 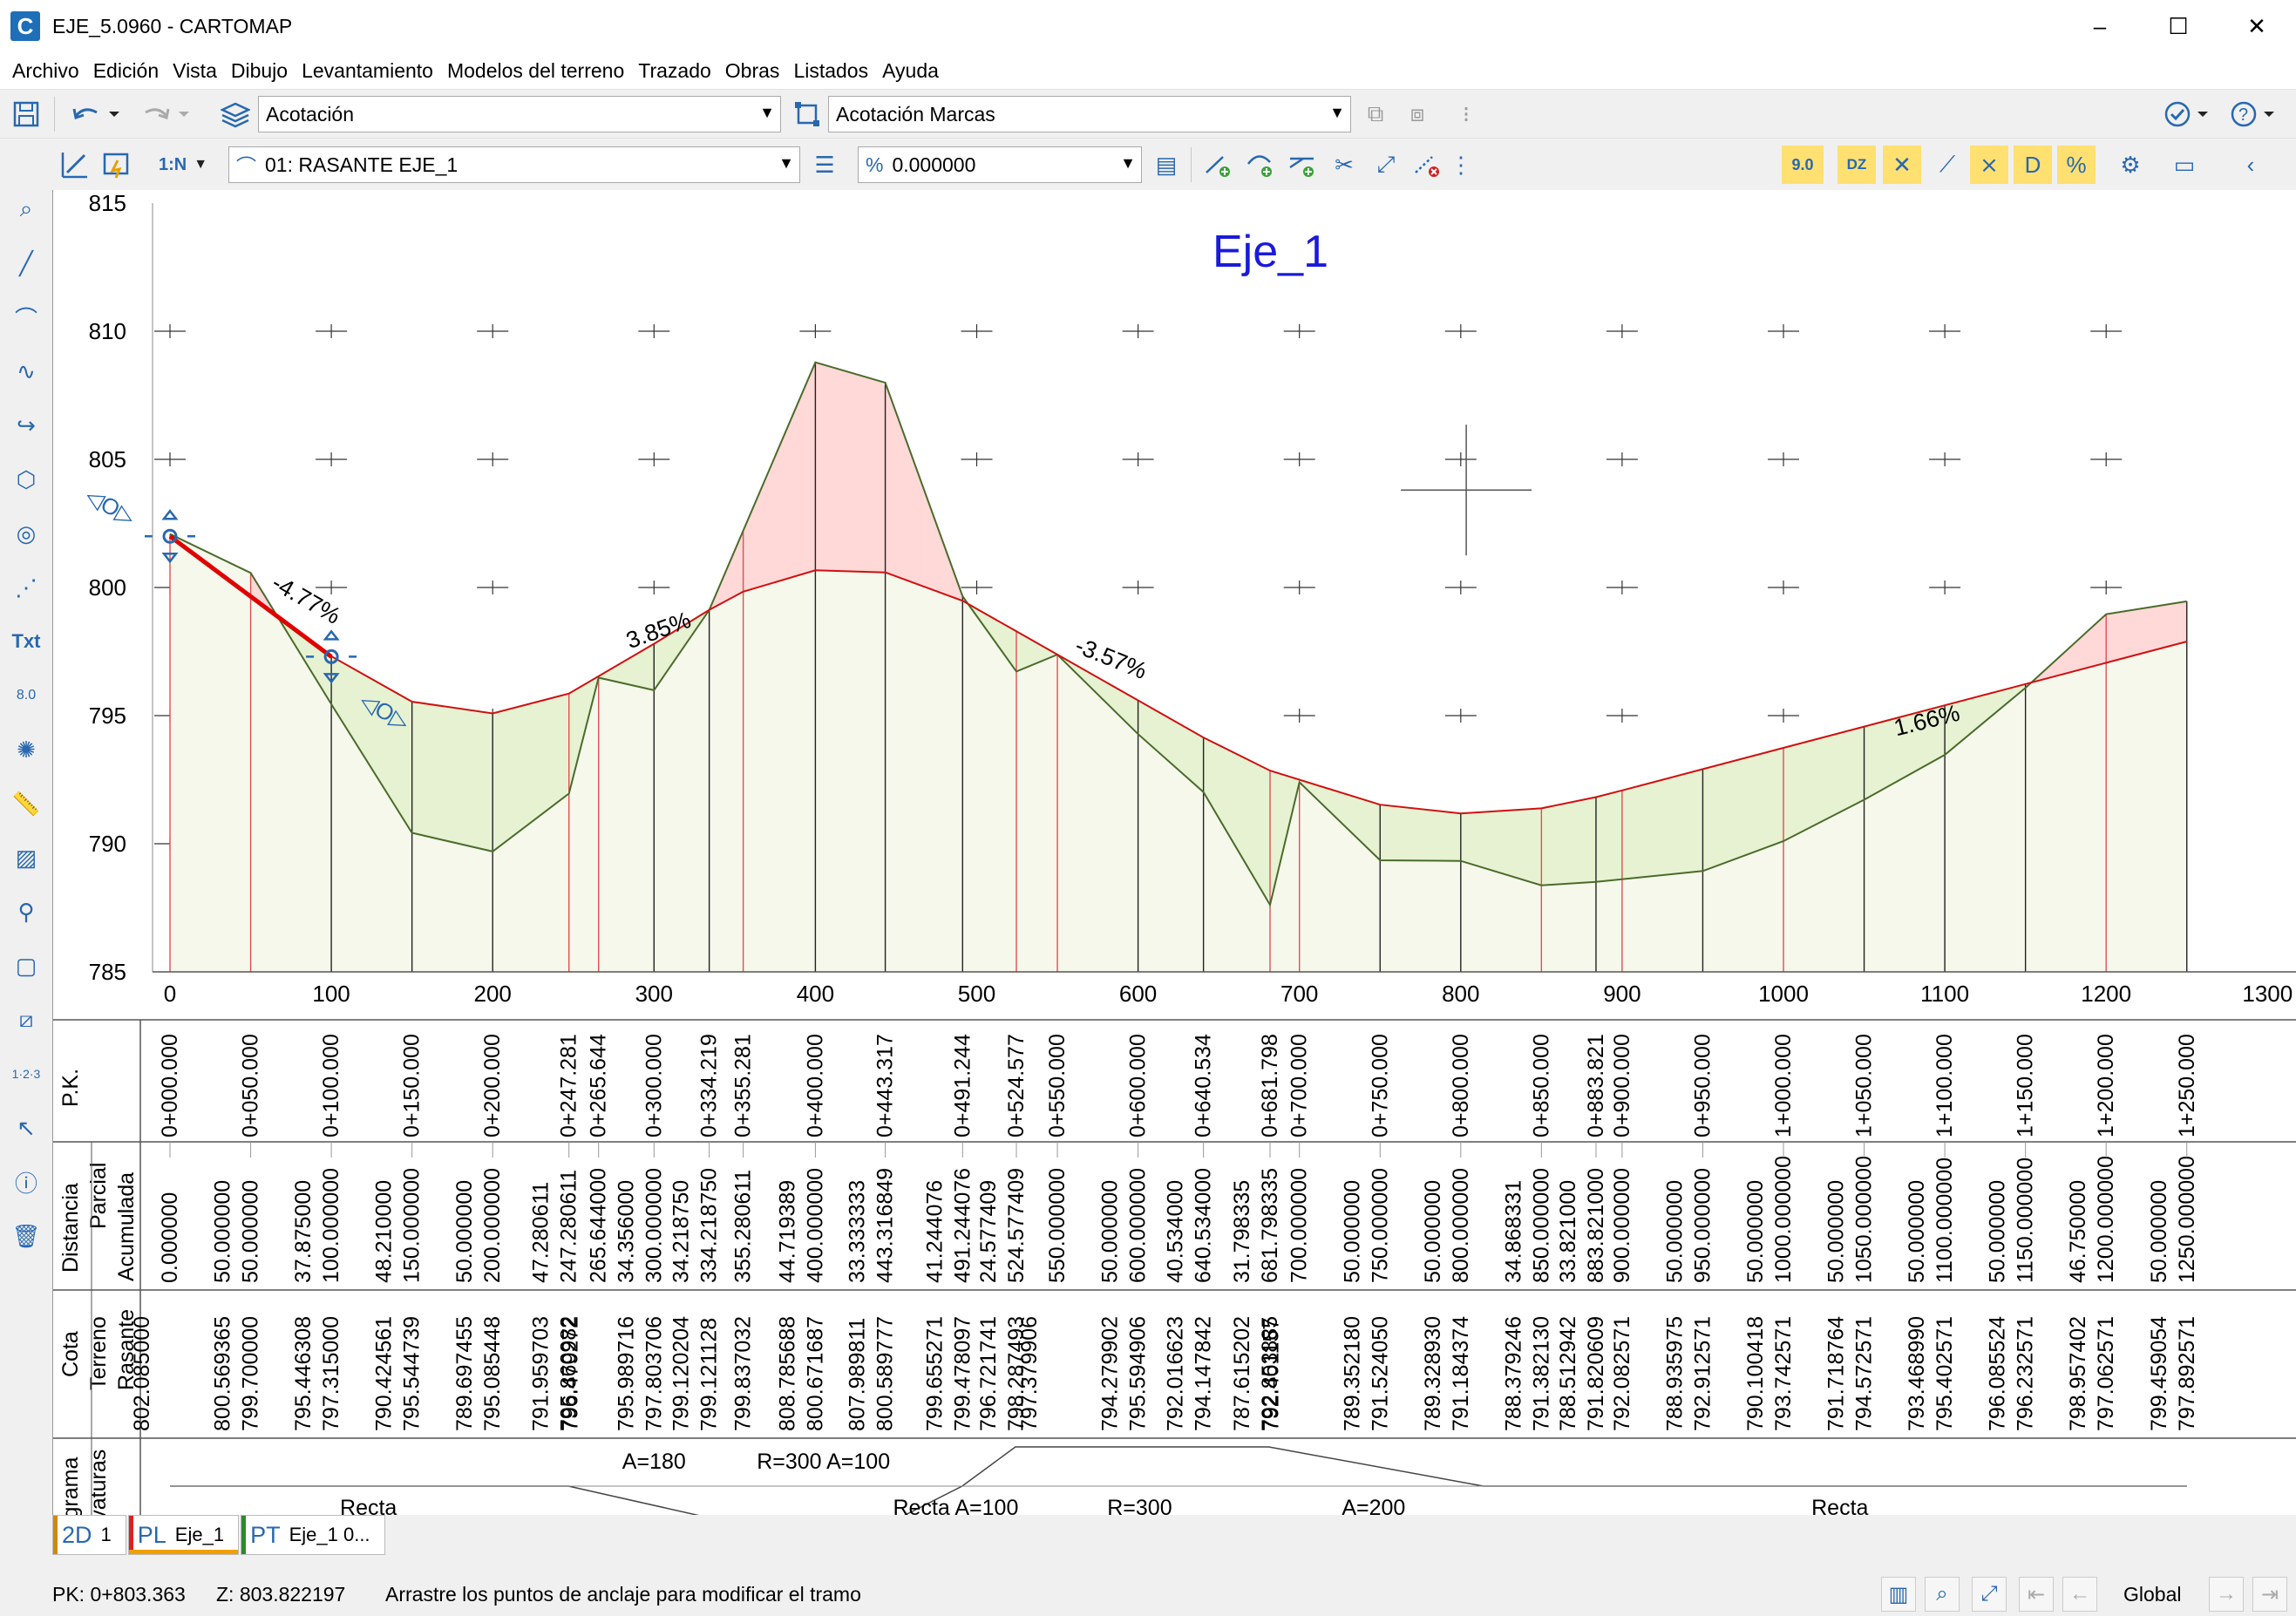 I want to click on guitar-rasante-value: 797.803706, so click(x=654, y=1373).